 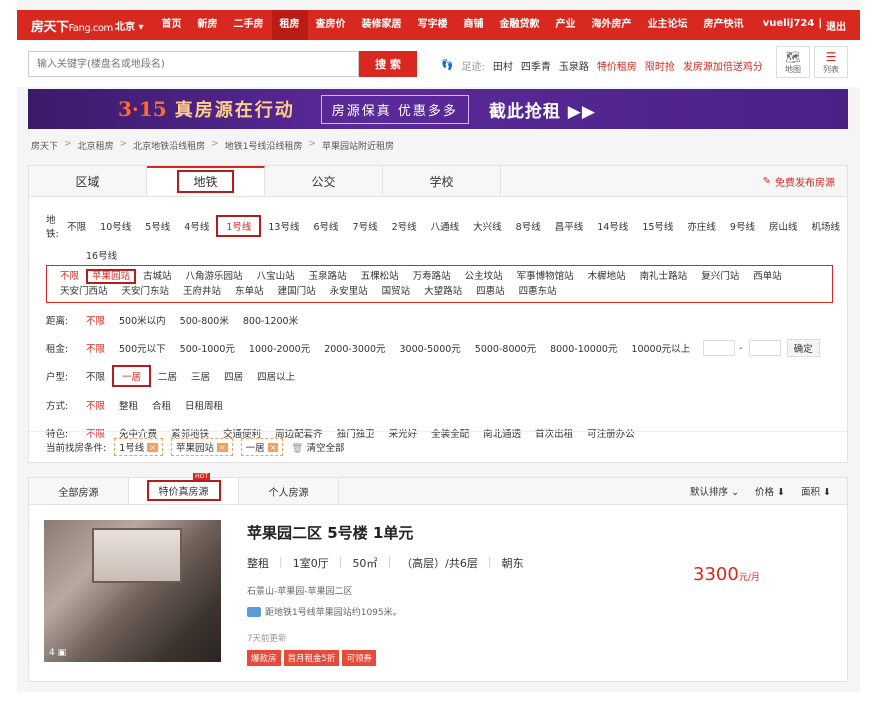 What do you see at coordinates (95, 376) in the screenshot?
I see `layout-option: 不限` at bounding box center [95, 376].